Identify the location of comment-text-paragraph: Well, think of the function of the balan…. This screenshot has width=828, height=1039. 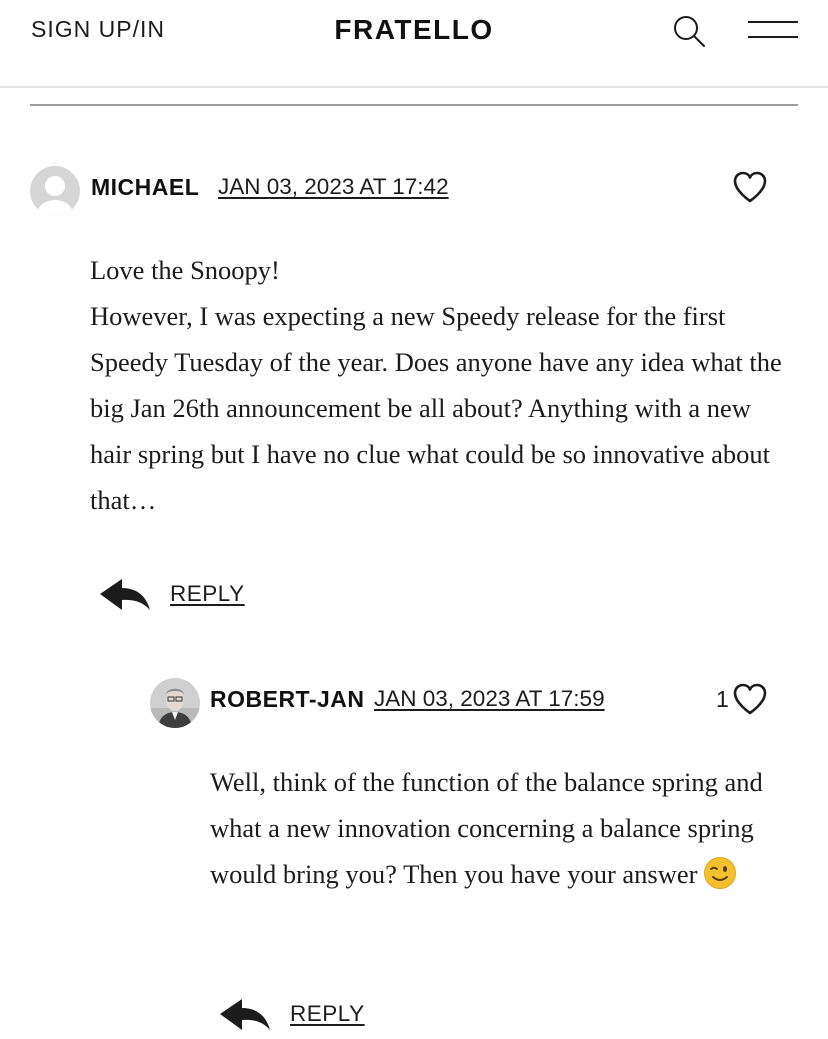
(510, 828).